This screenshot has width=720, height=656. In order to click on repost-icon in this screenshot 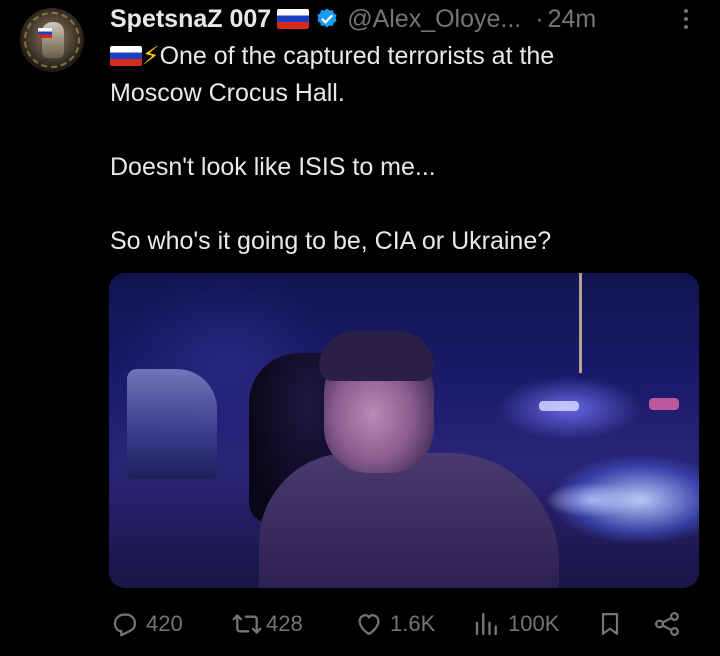, I will do `click(247, 624)`.